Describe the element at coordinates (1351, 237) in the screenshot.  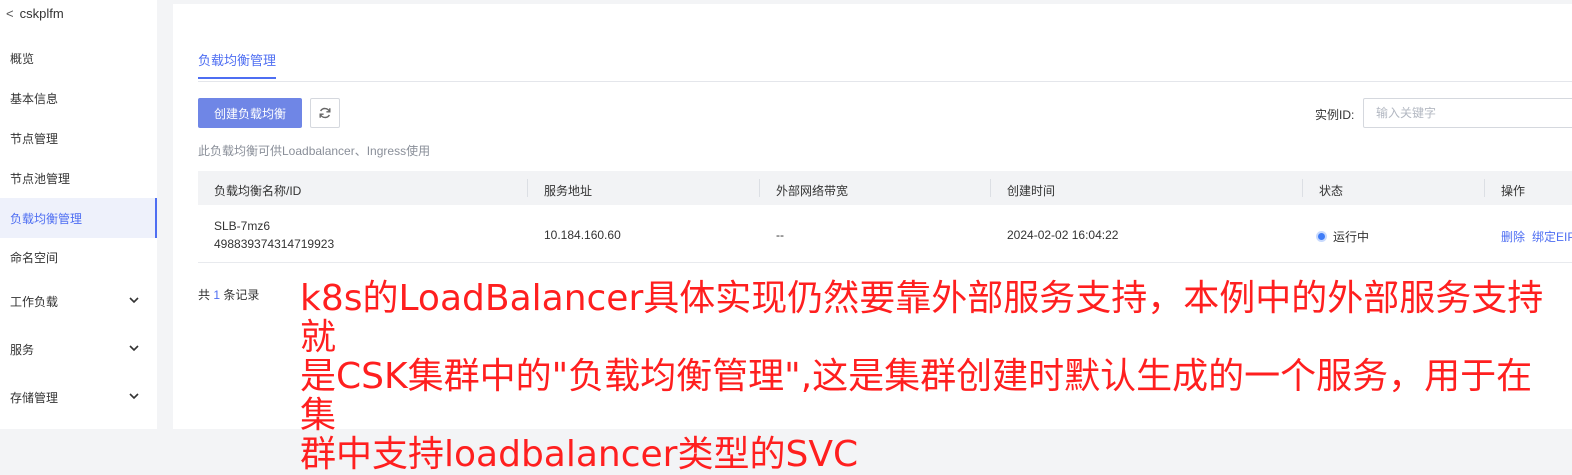
I see `status-text: 运行中` at that location.